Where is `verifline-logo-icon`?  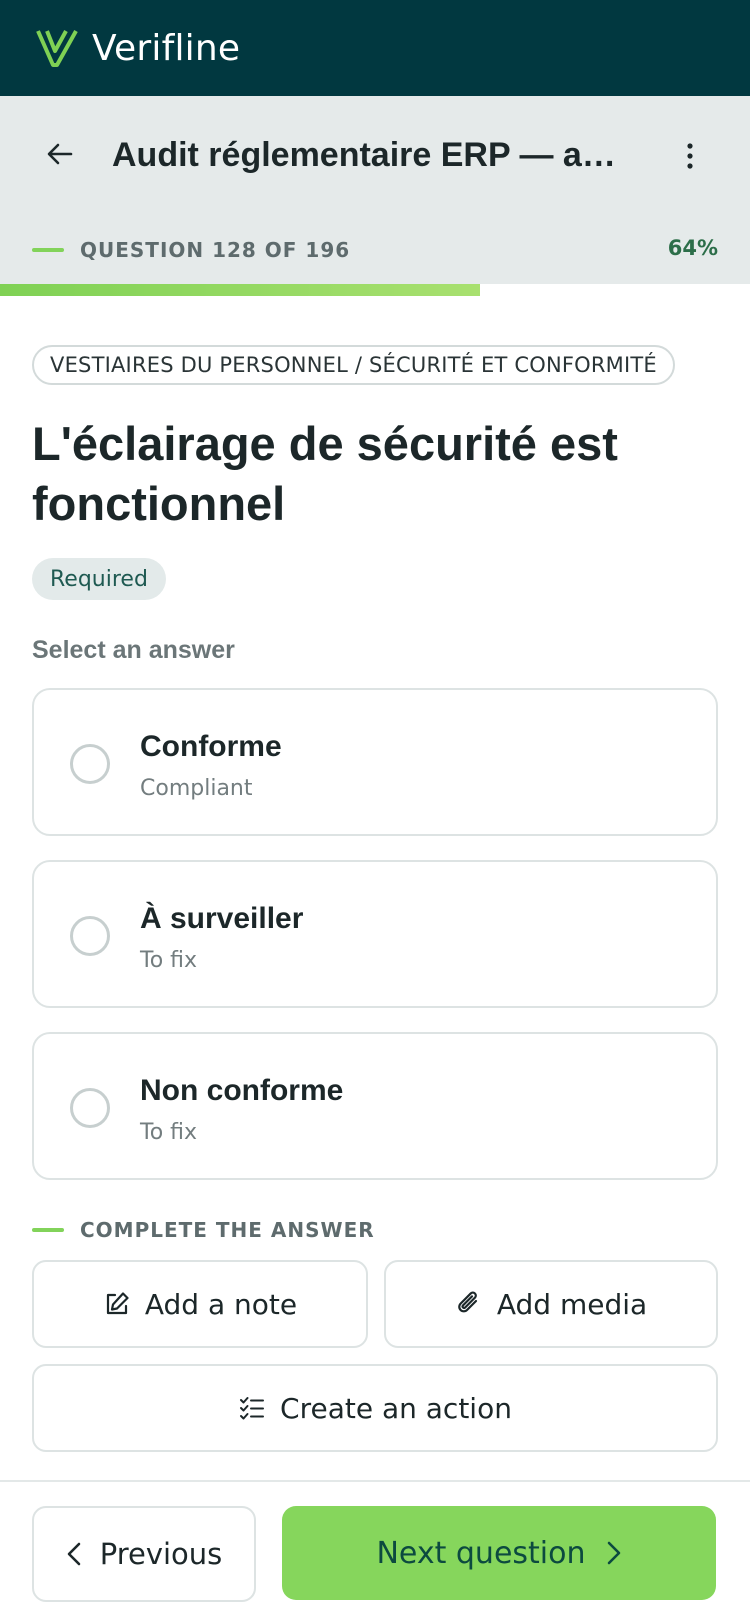 verifline-logo-icon is located at coordinates (57, 48).